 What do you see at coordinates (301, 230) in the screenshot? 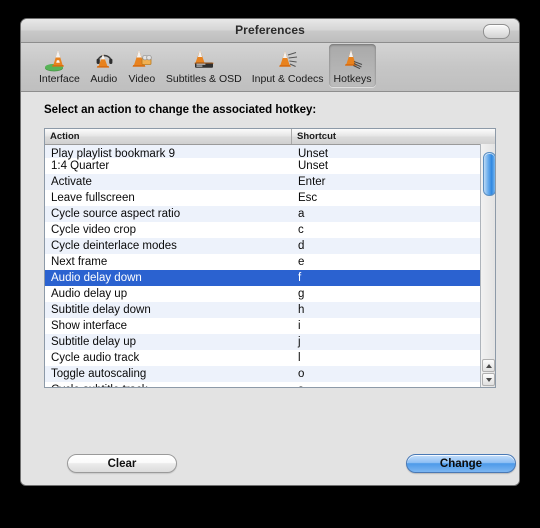
I see `cell-shortcut: c` at bounding box center [301, 230].